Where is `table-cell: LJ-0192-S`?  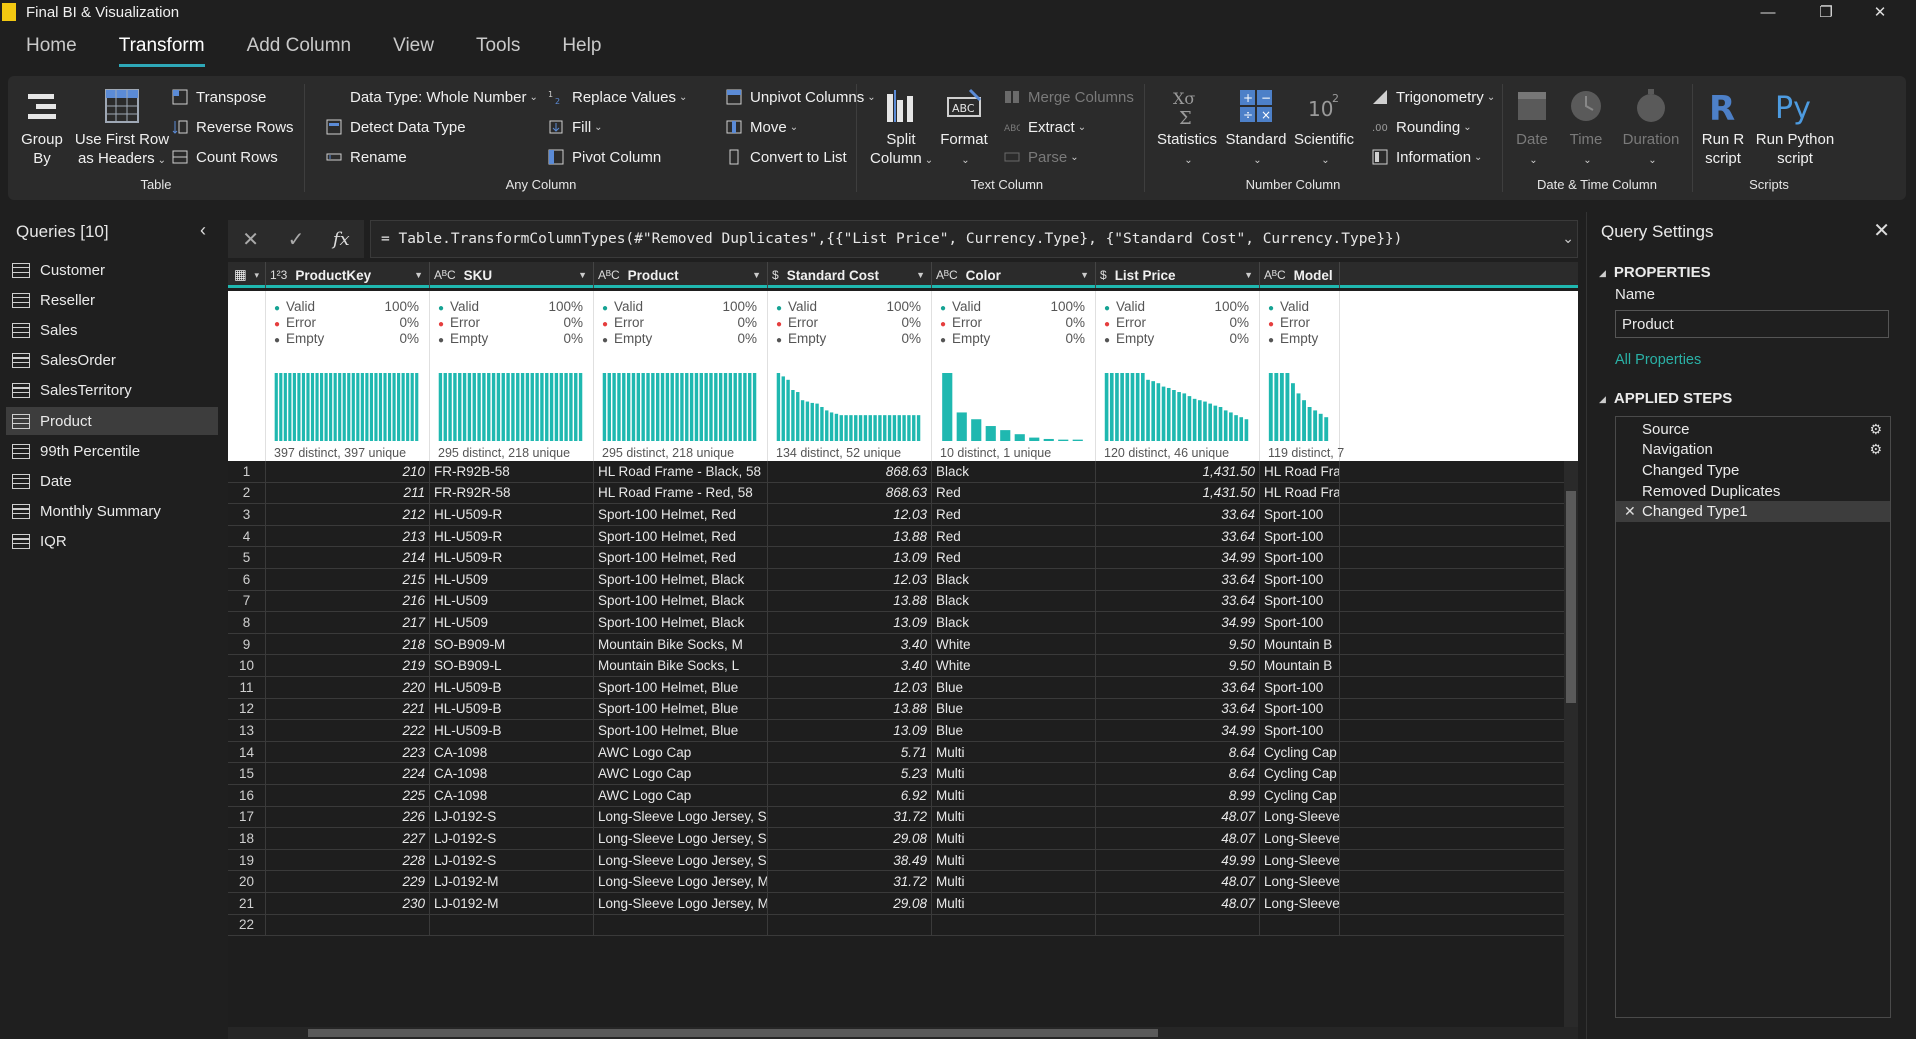
table-cell: LJ-0192-S is located at coordinates (512, 817).